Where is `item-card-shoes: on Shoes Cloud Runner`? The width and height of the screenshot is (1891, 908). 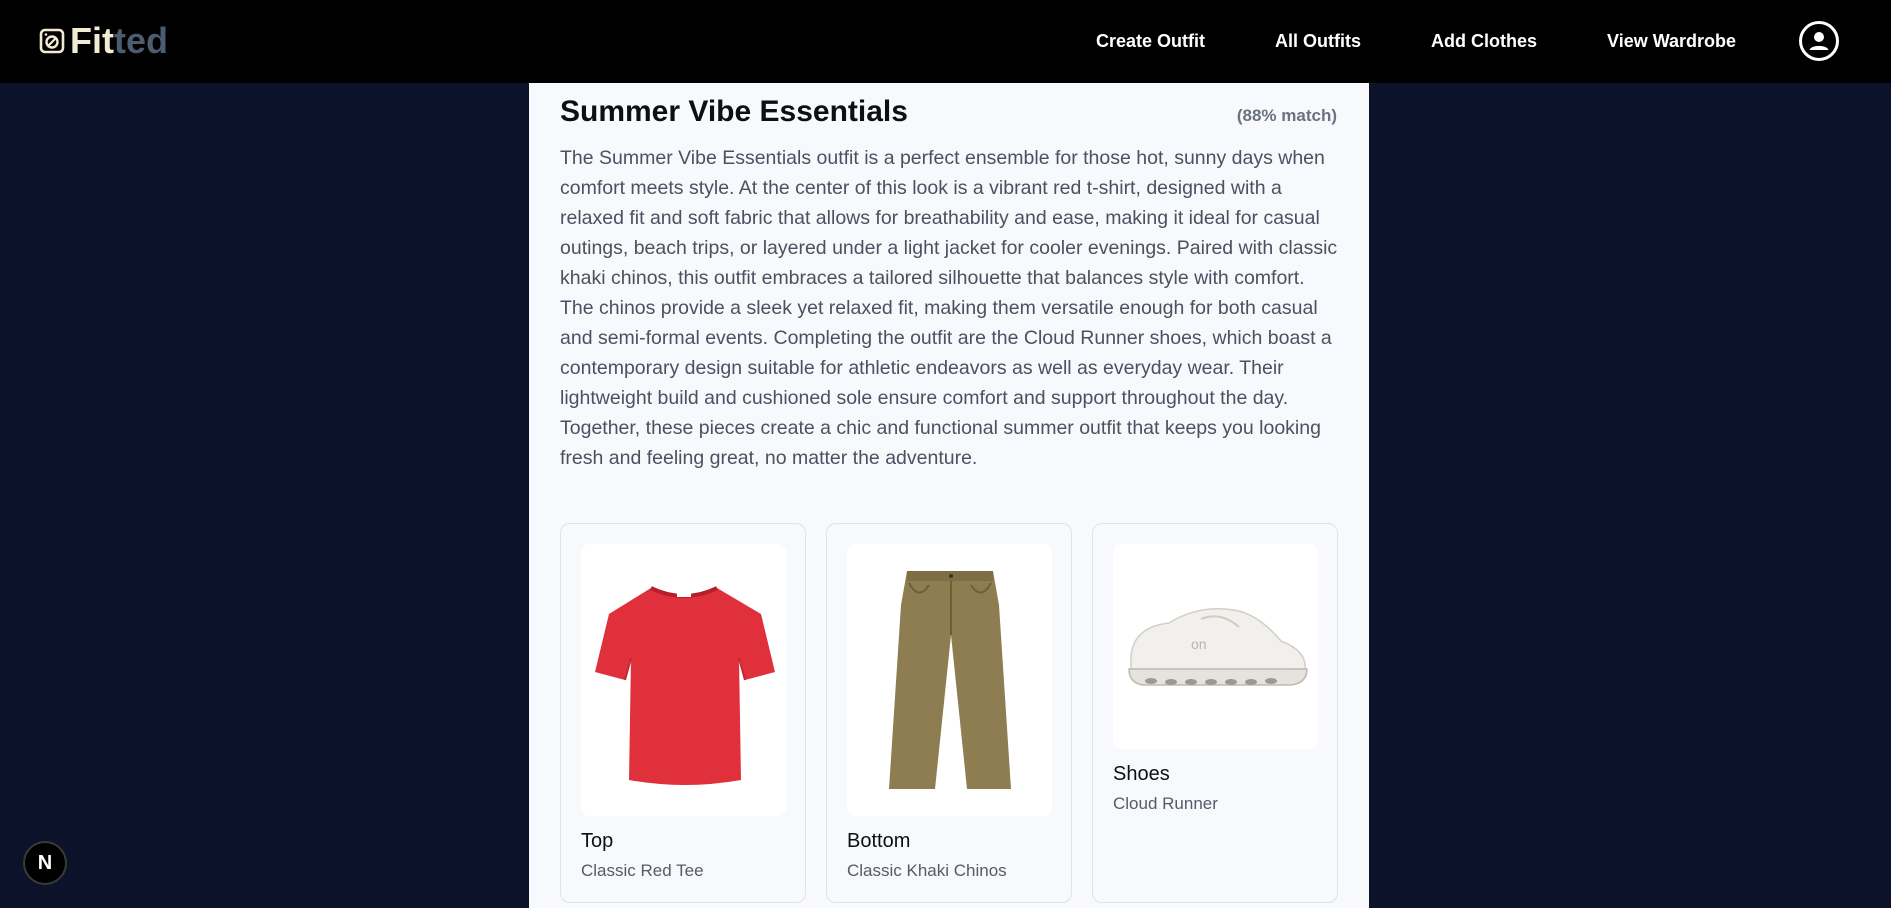
item-card-shoes: on Shoes Cloud Runner is located at coordinates (1215, 713).